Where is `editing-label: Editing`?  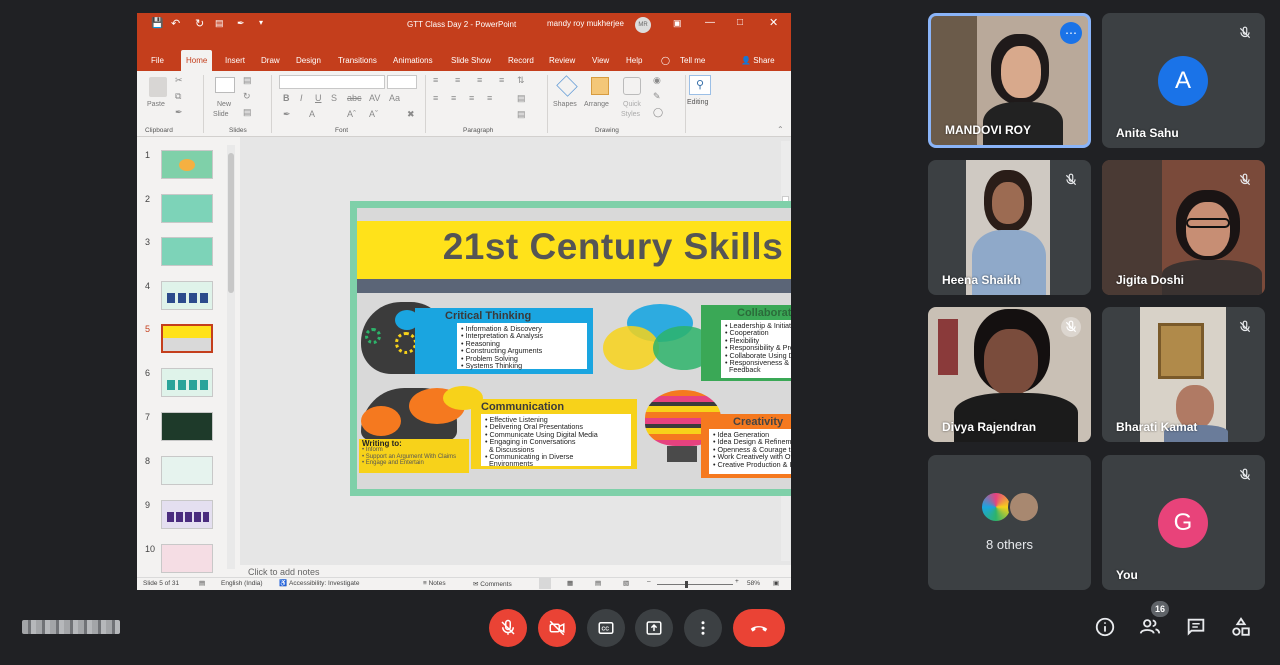
editing-label: Editing is located at coordinates (697, 103).